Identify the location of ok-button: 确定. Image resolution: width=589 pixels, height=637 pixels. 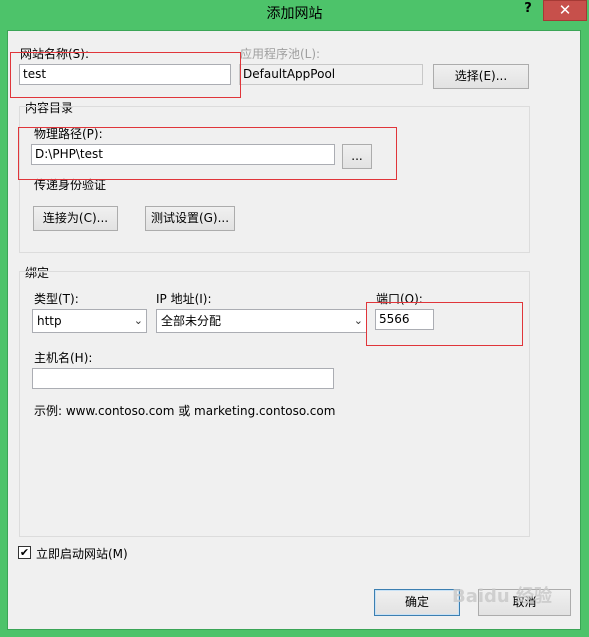
(417, 602).